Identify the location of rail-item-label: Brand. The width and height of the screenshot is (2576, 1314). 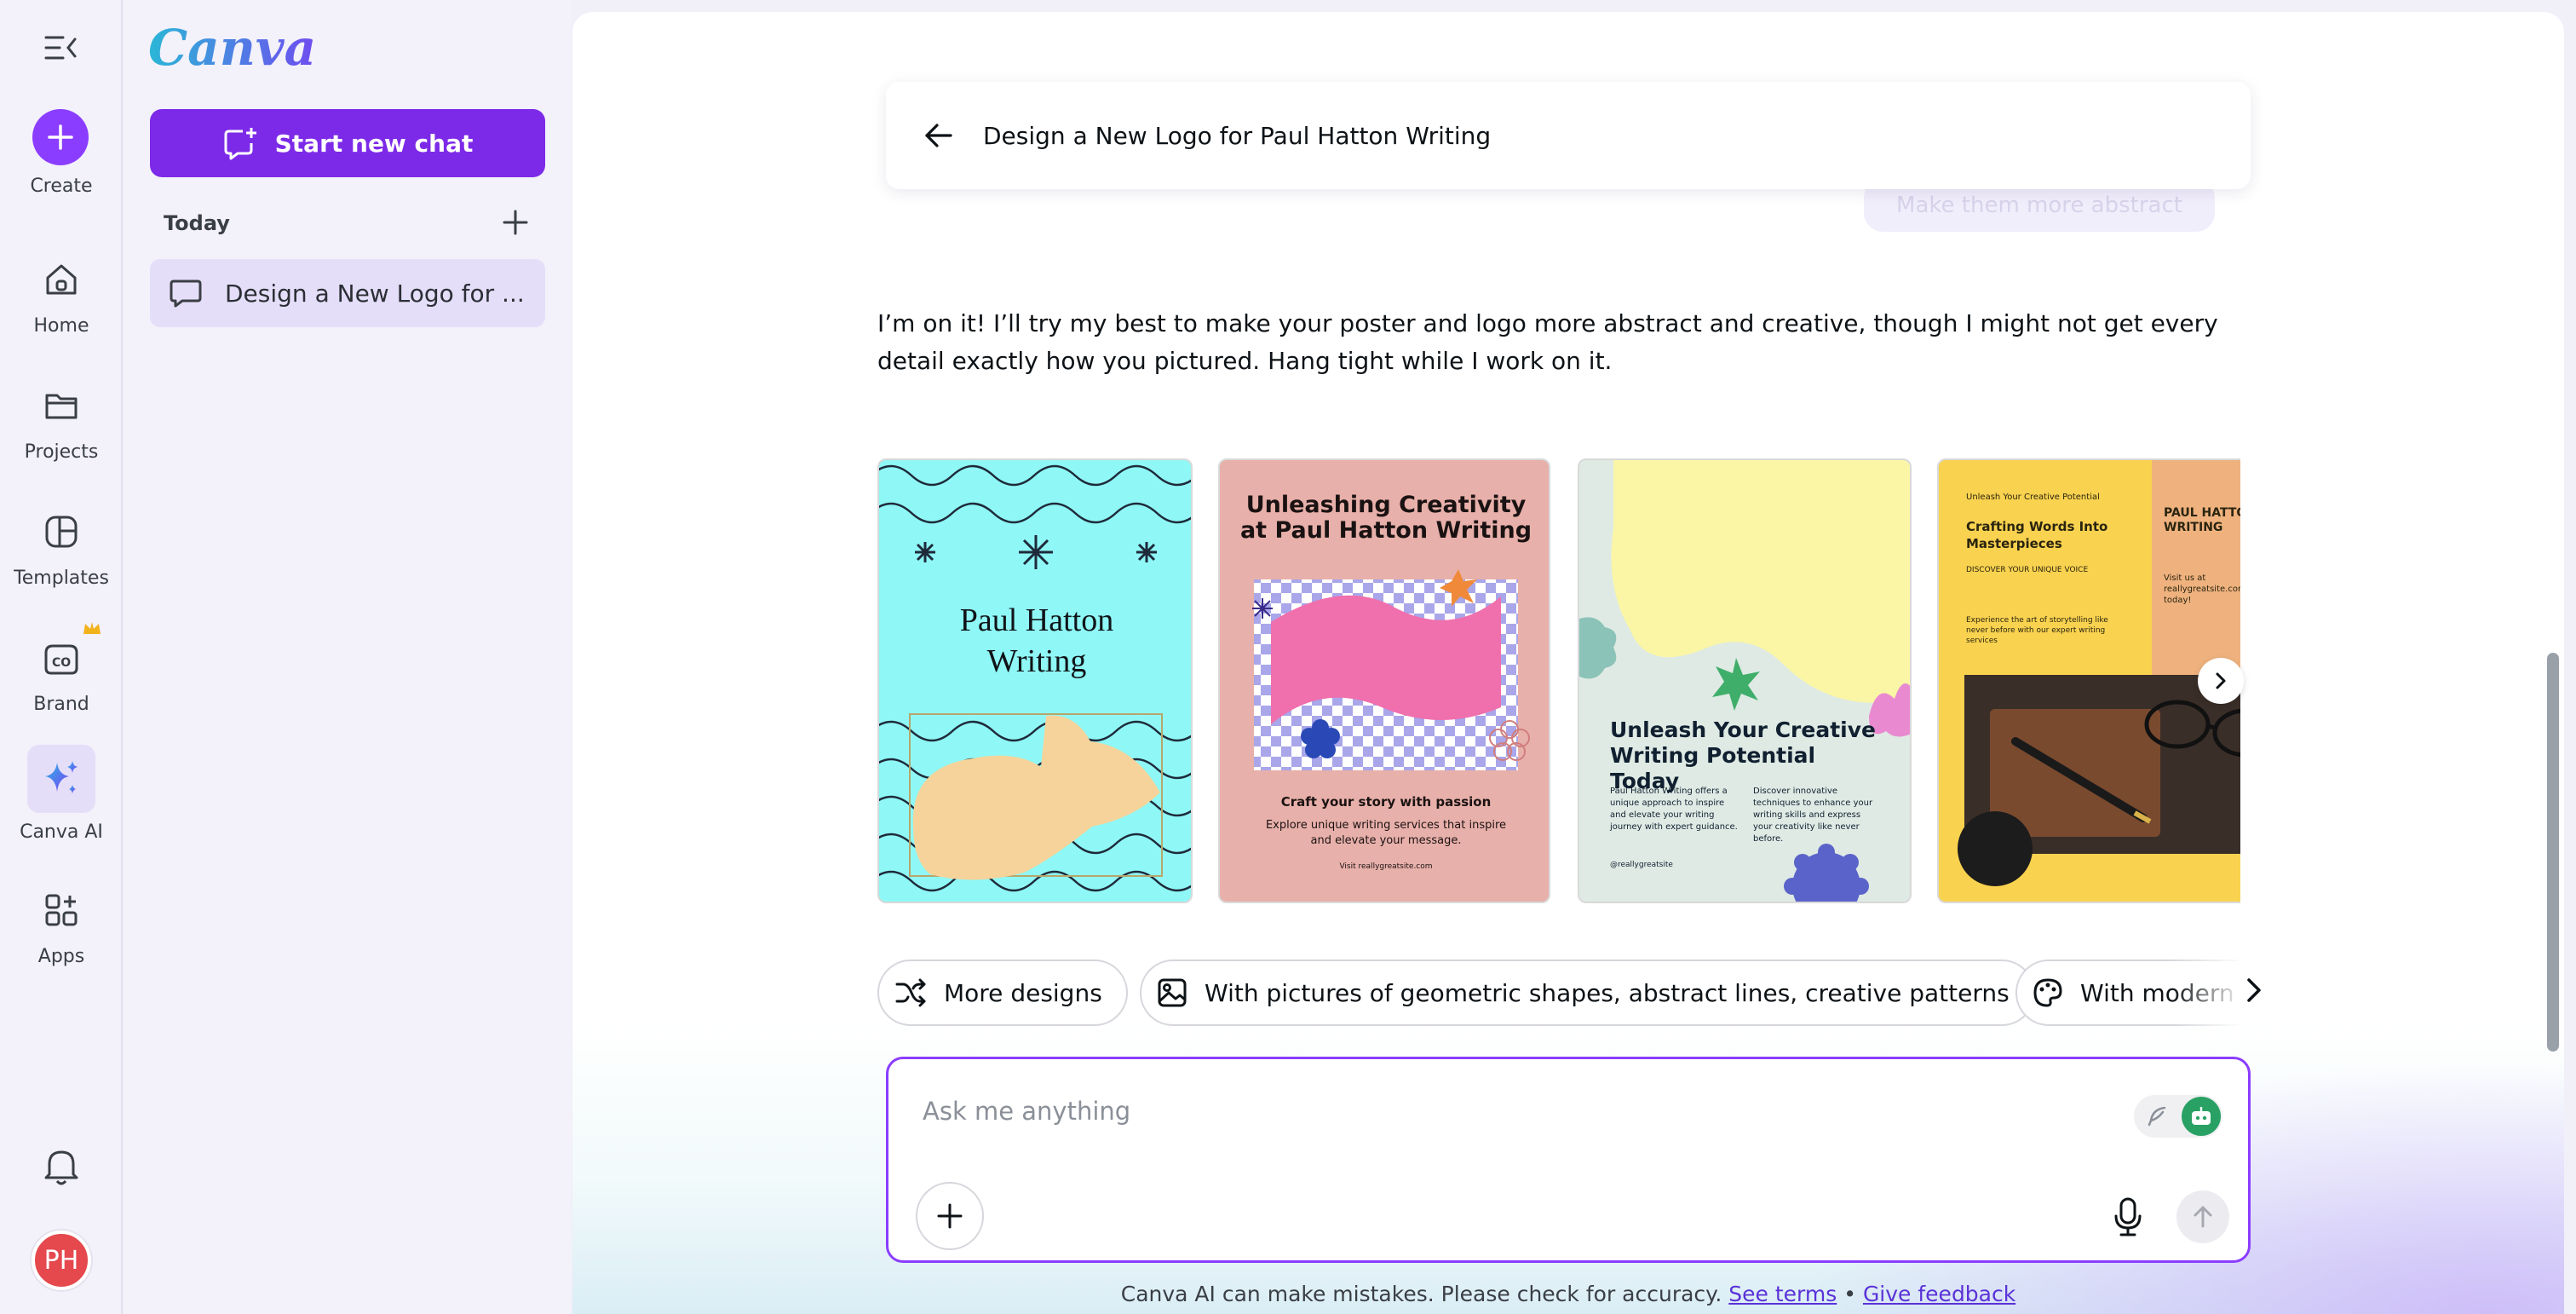
(61, 705).